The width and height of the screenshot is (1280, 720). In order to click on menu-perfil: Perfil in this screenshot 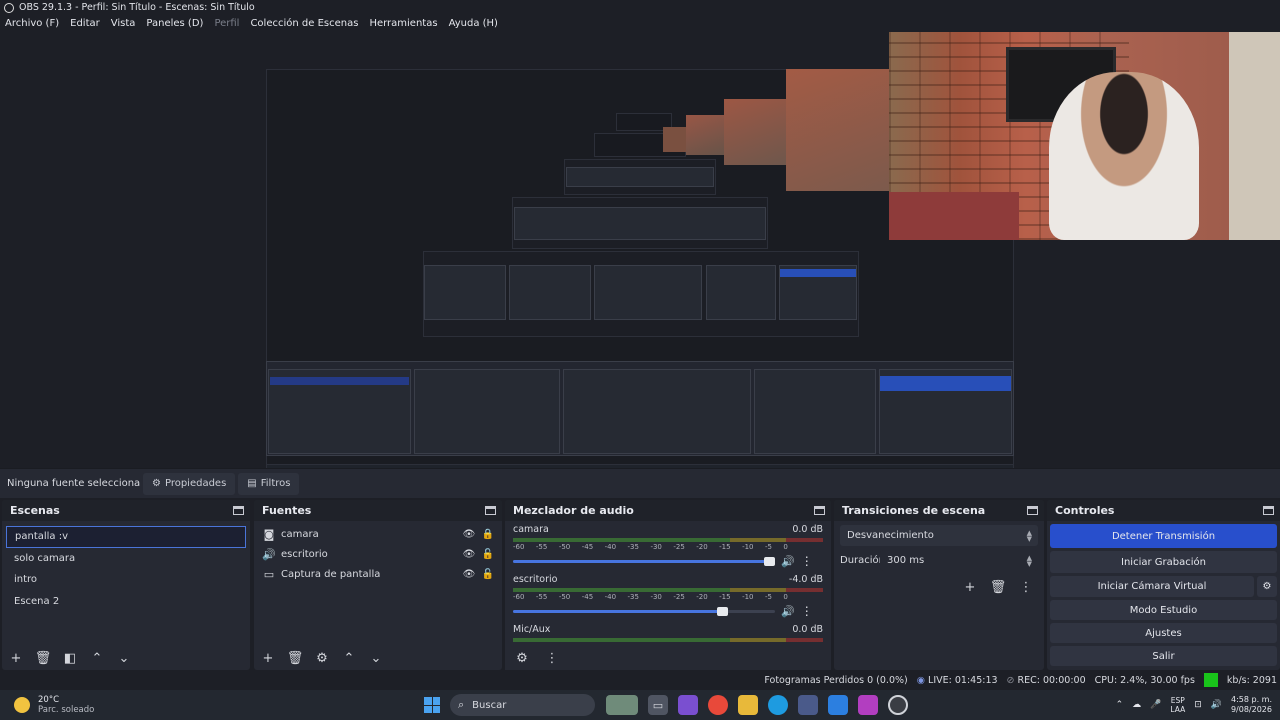, I will do `click(226, 23)`.